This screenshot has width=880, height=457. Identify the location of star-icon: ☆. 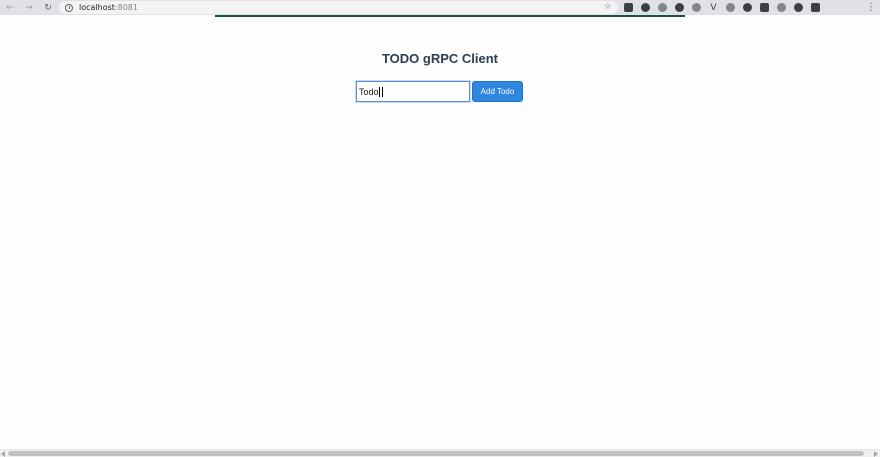
(608, 7).